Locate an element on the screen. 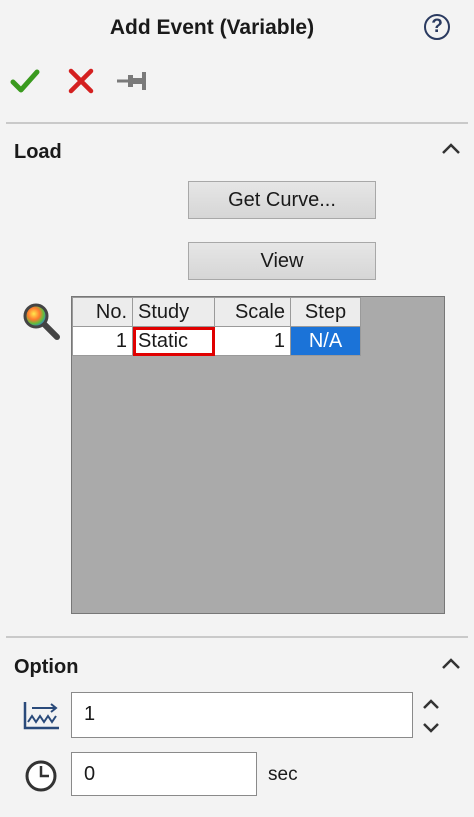 This screenshot has height=817, width=474. stepper-arrows-icon is located at coordinates (431, 716).